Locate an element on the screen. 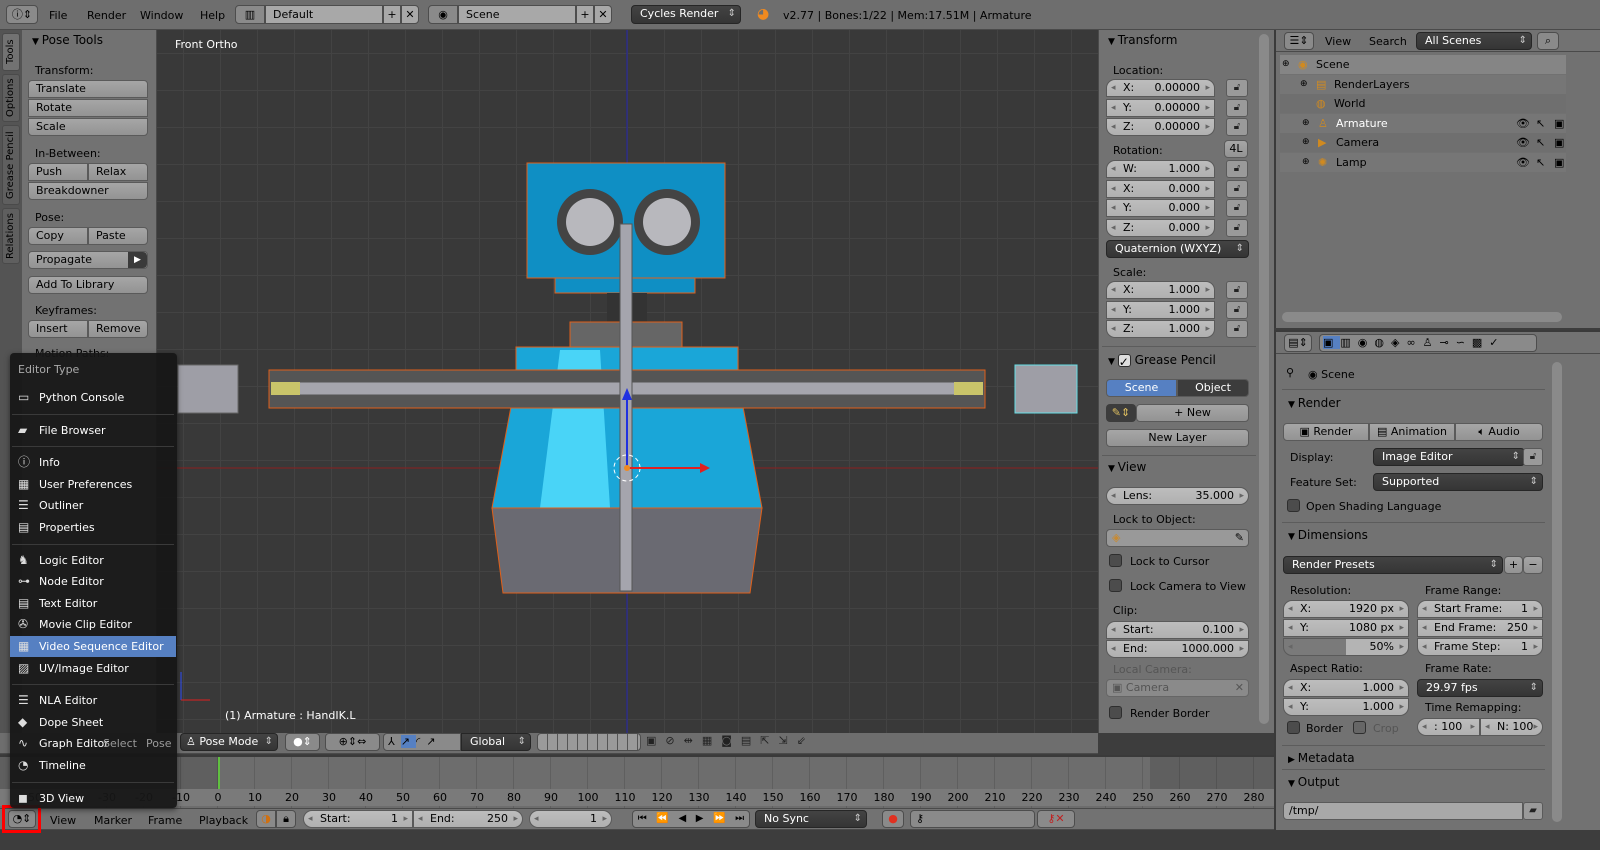  menu-file: File is located at coordinates (58, 15).